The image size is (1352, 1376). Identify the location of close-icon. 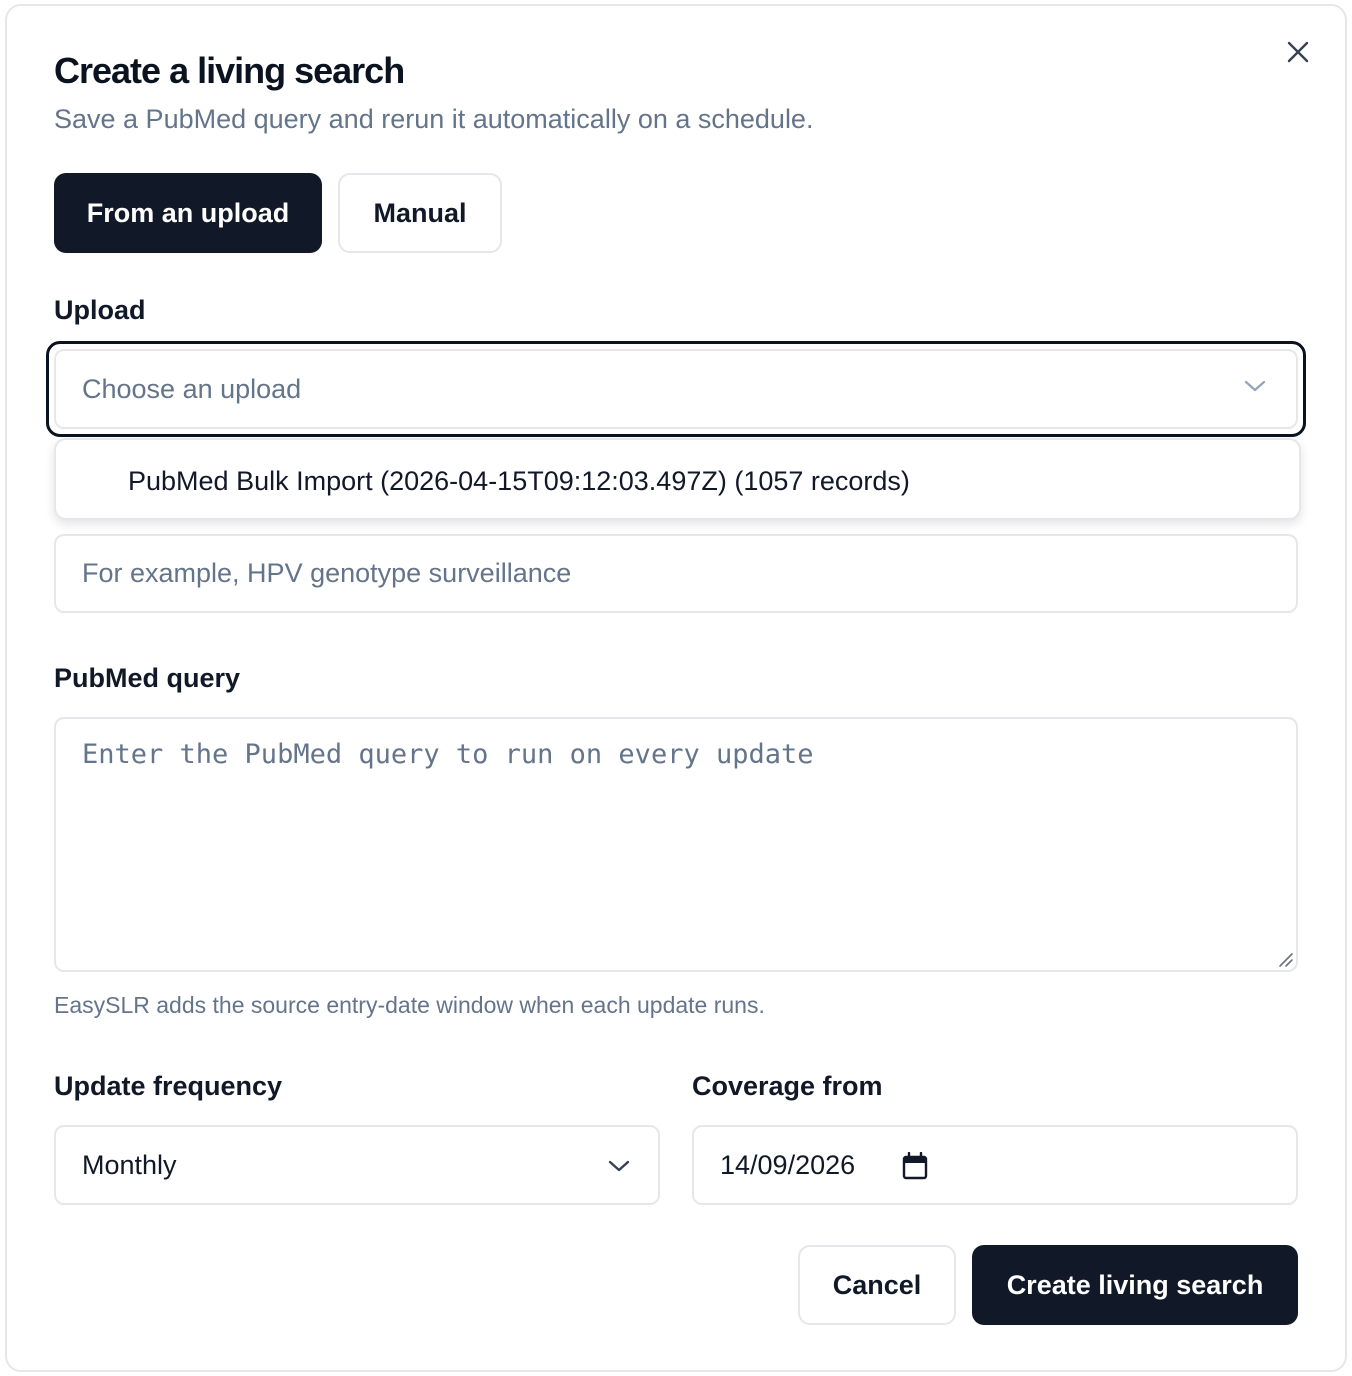
(1298, 52).